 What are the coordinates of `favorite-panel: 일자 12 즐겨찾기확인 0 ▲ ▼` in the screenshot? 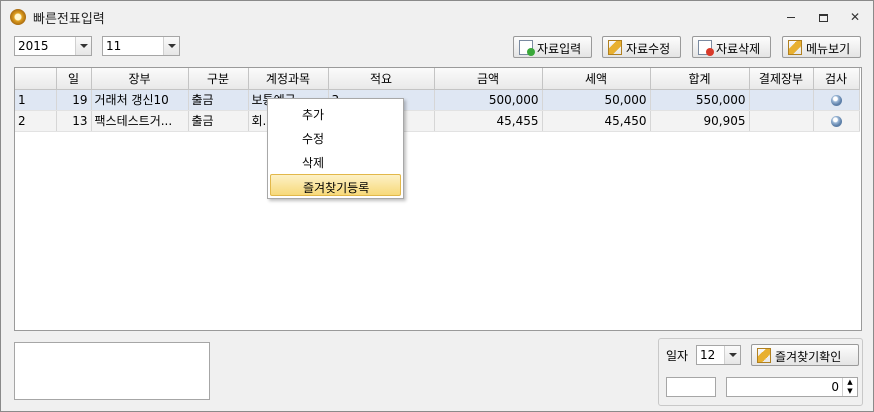 It's located at (760, 372).